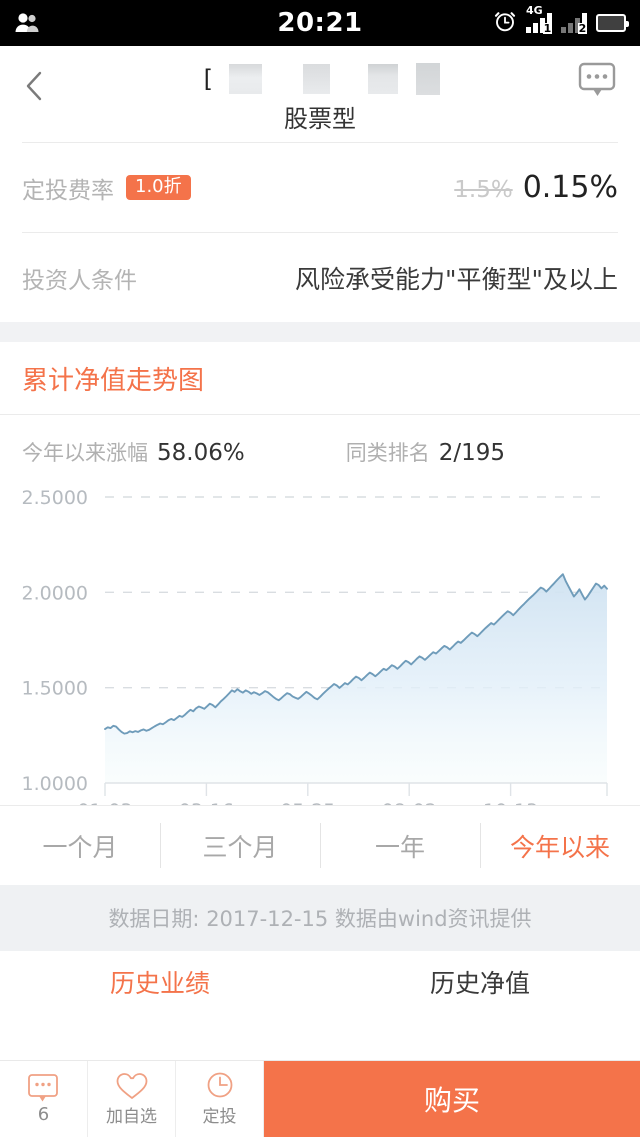 The width and height of the screenshot is (640, 1137). Describe the element at coordinates (471, 453) in the screenshot. I see `stat-value: 2/195` at that location.